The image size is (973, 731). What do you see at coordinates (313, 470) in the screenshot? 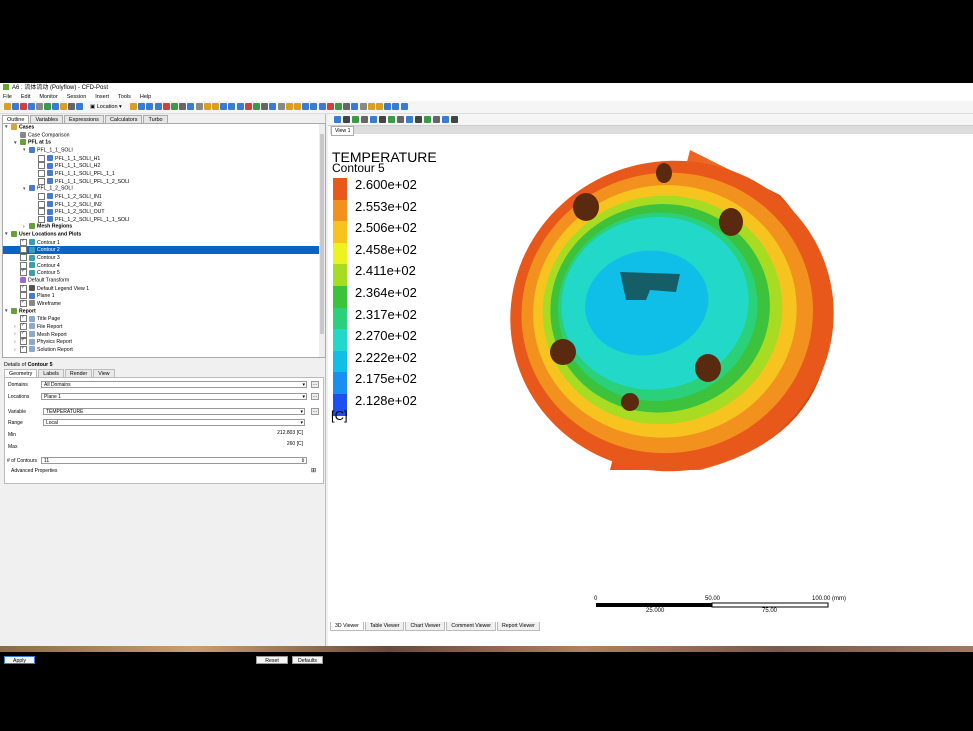
I see `expand-icon: ⊞` at bounding box center [313, 470].